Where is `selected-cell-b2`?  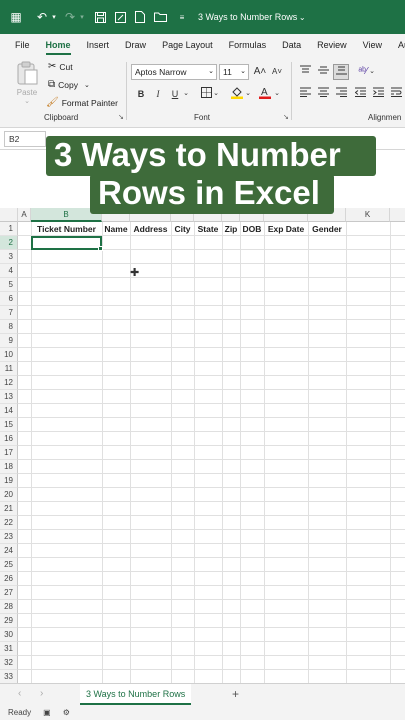 selected-cell-b2 is located at coordinates (66, 243).